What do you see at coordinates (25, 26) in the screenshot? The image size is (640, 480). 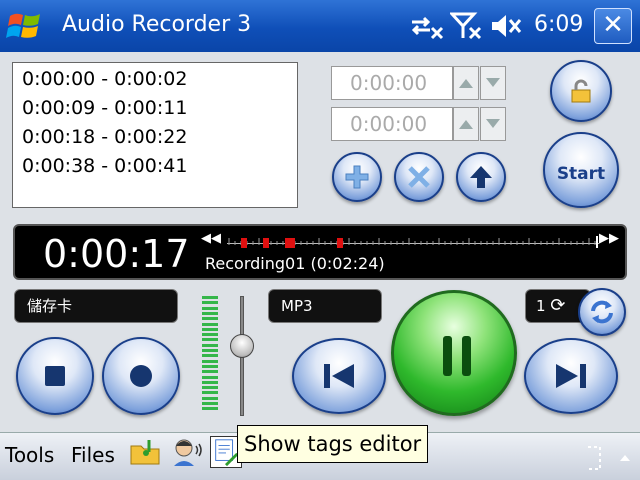 I see `windows-start-icon` at bounding box center [25, 26].